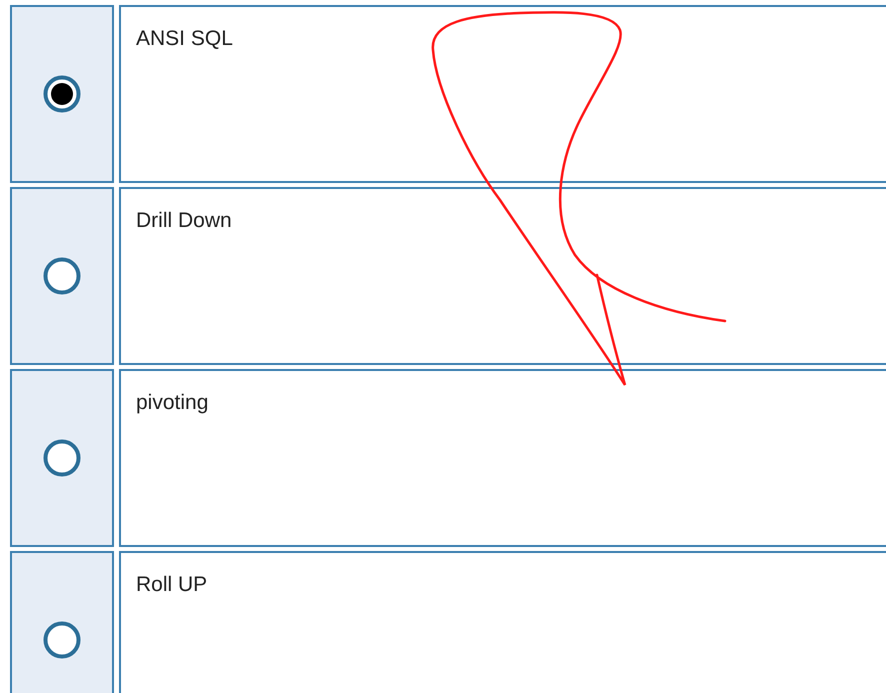  I want to click on option-label: ANSI SQL, so click(184, 38).